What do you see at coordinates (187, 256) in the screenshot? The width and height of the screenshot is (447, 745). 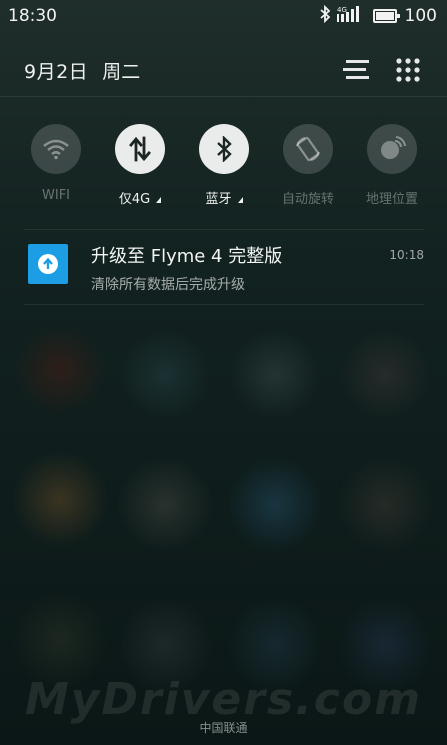 I see `notification-title: 升级至 Flyme 4 完整版` at bounding box center [187, 256].